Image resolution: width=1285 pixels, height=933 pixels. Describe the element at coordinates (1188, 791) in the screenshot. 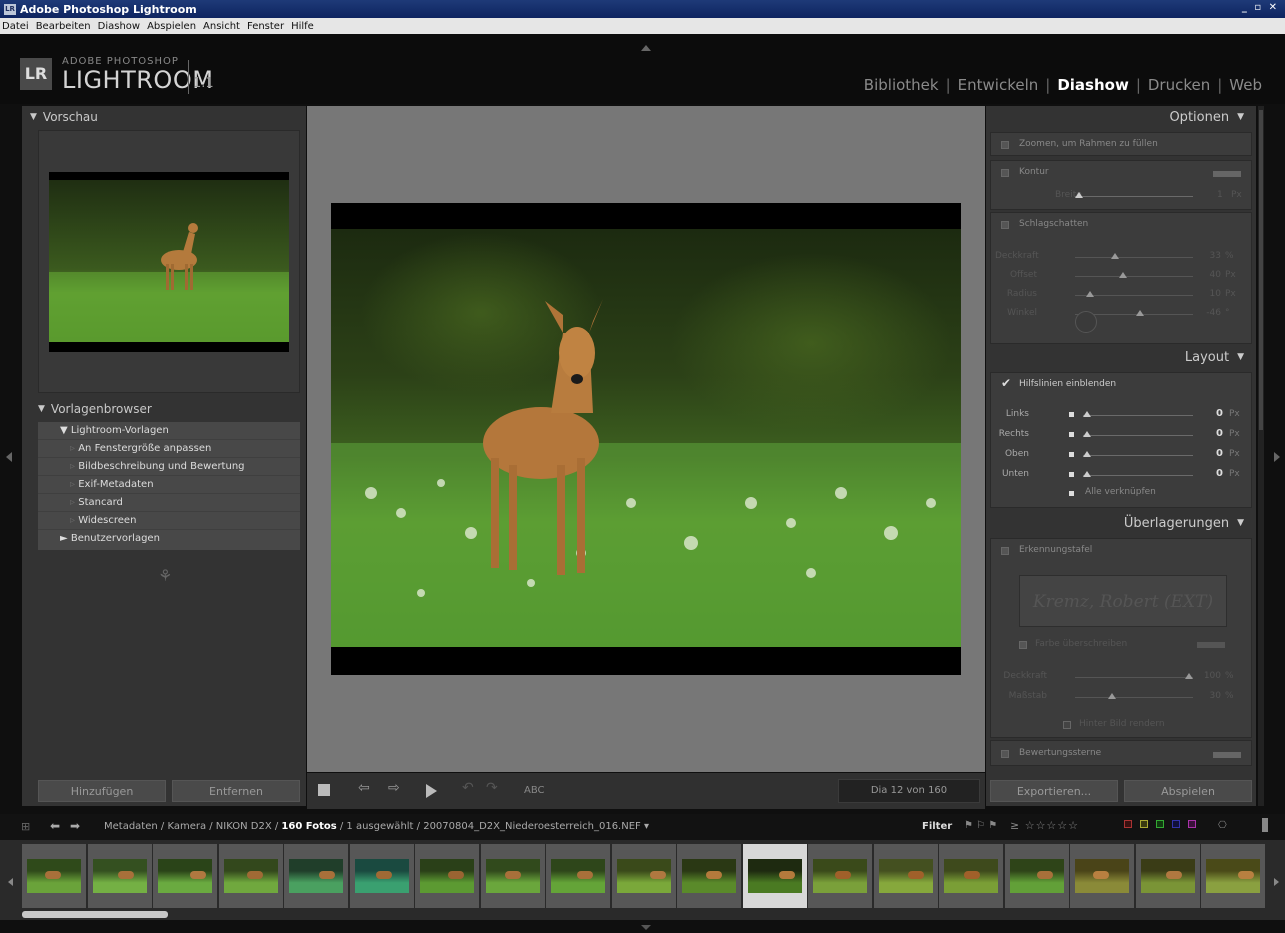

I see `play-slideshow-button: Abspielen` at that location.